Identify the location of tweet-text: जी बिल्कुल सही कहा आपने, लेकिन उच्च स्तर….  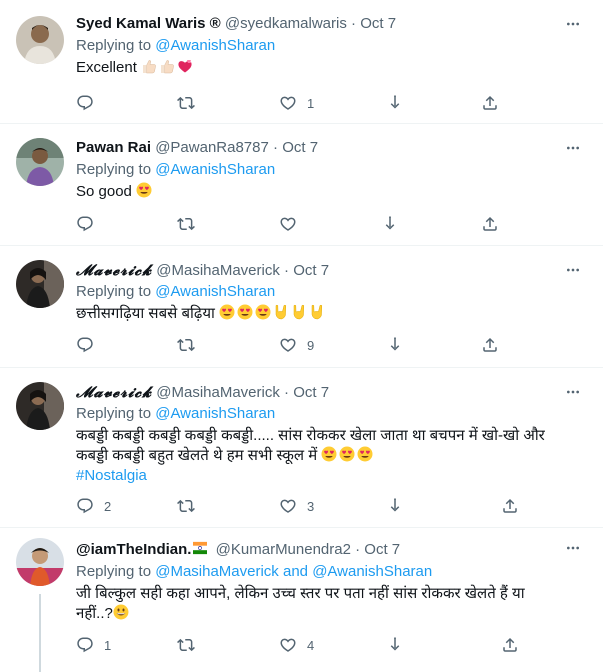
(331, 604).